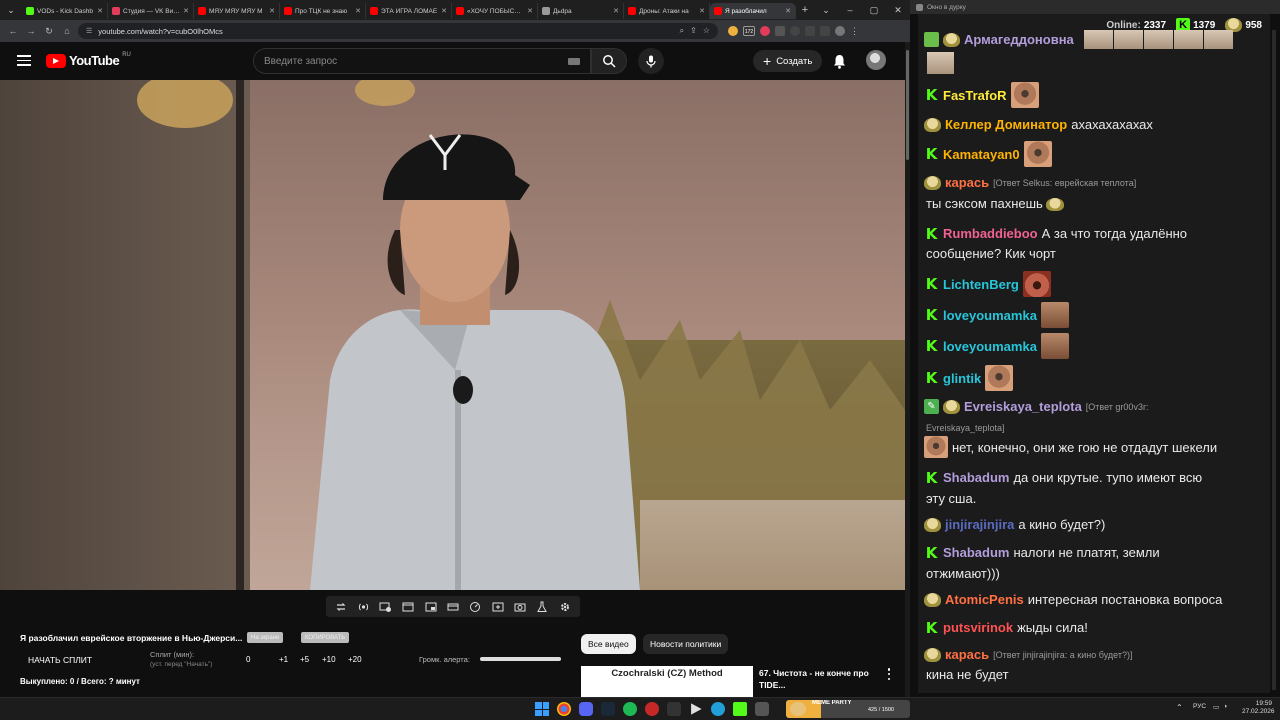 The width and height of the screenshot is (1280, 720). What do you see at coordinates (341, 606) in the screenshot?
I see `loop-icon` at bounding box center [341, 606].